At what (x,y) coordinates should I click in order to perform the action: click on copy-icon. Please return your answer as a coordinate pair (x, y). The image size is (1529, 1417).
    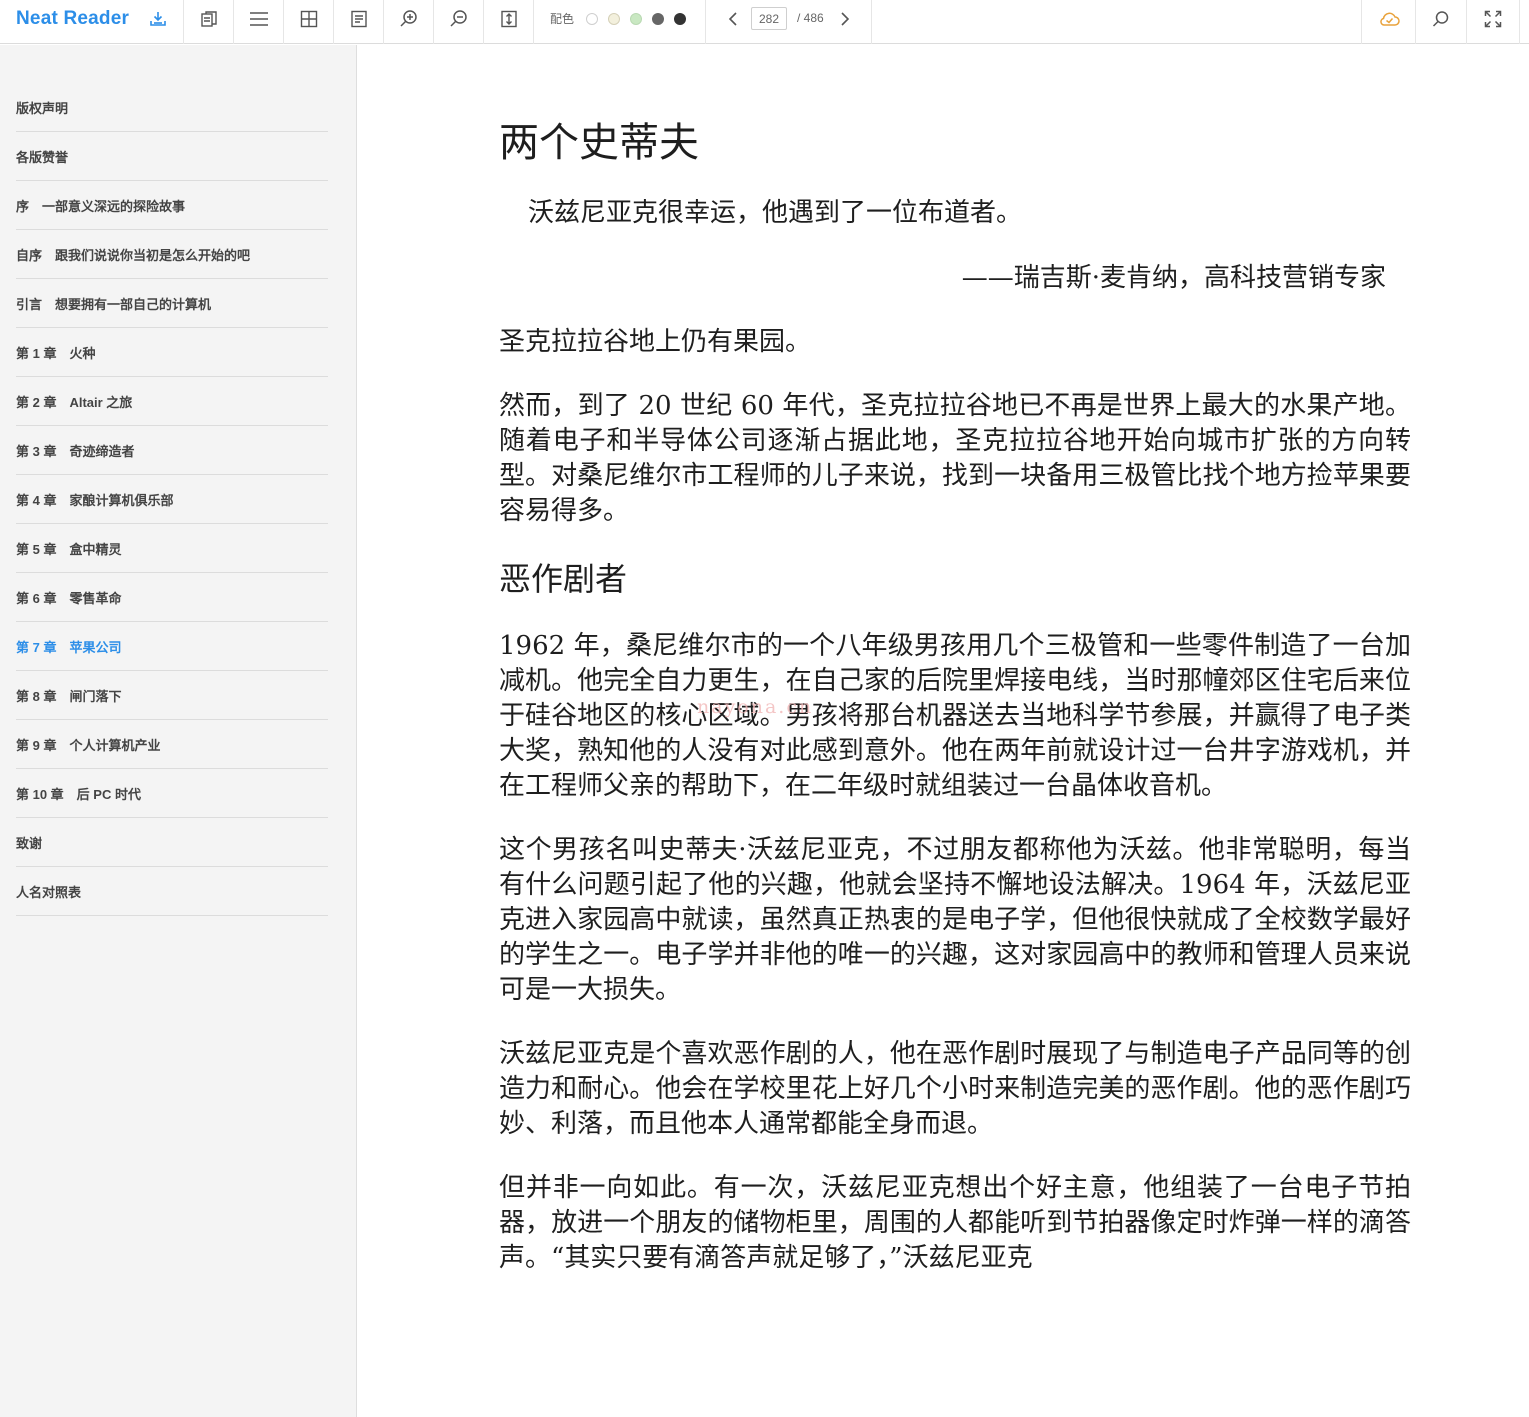
    Looking at the image, I should click on (208, 19).